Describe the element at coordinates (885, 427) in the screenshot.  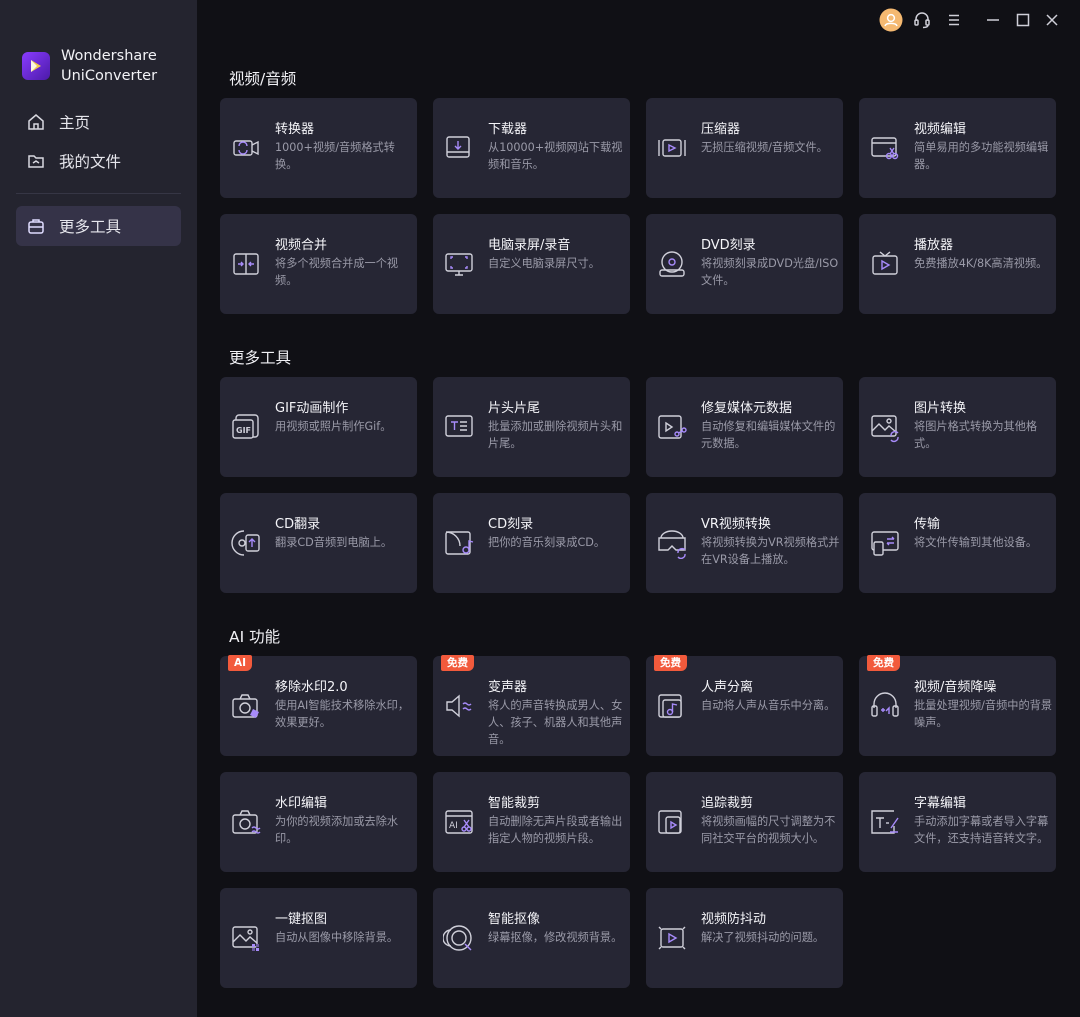
I see `image-converter-icon` at that location.